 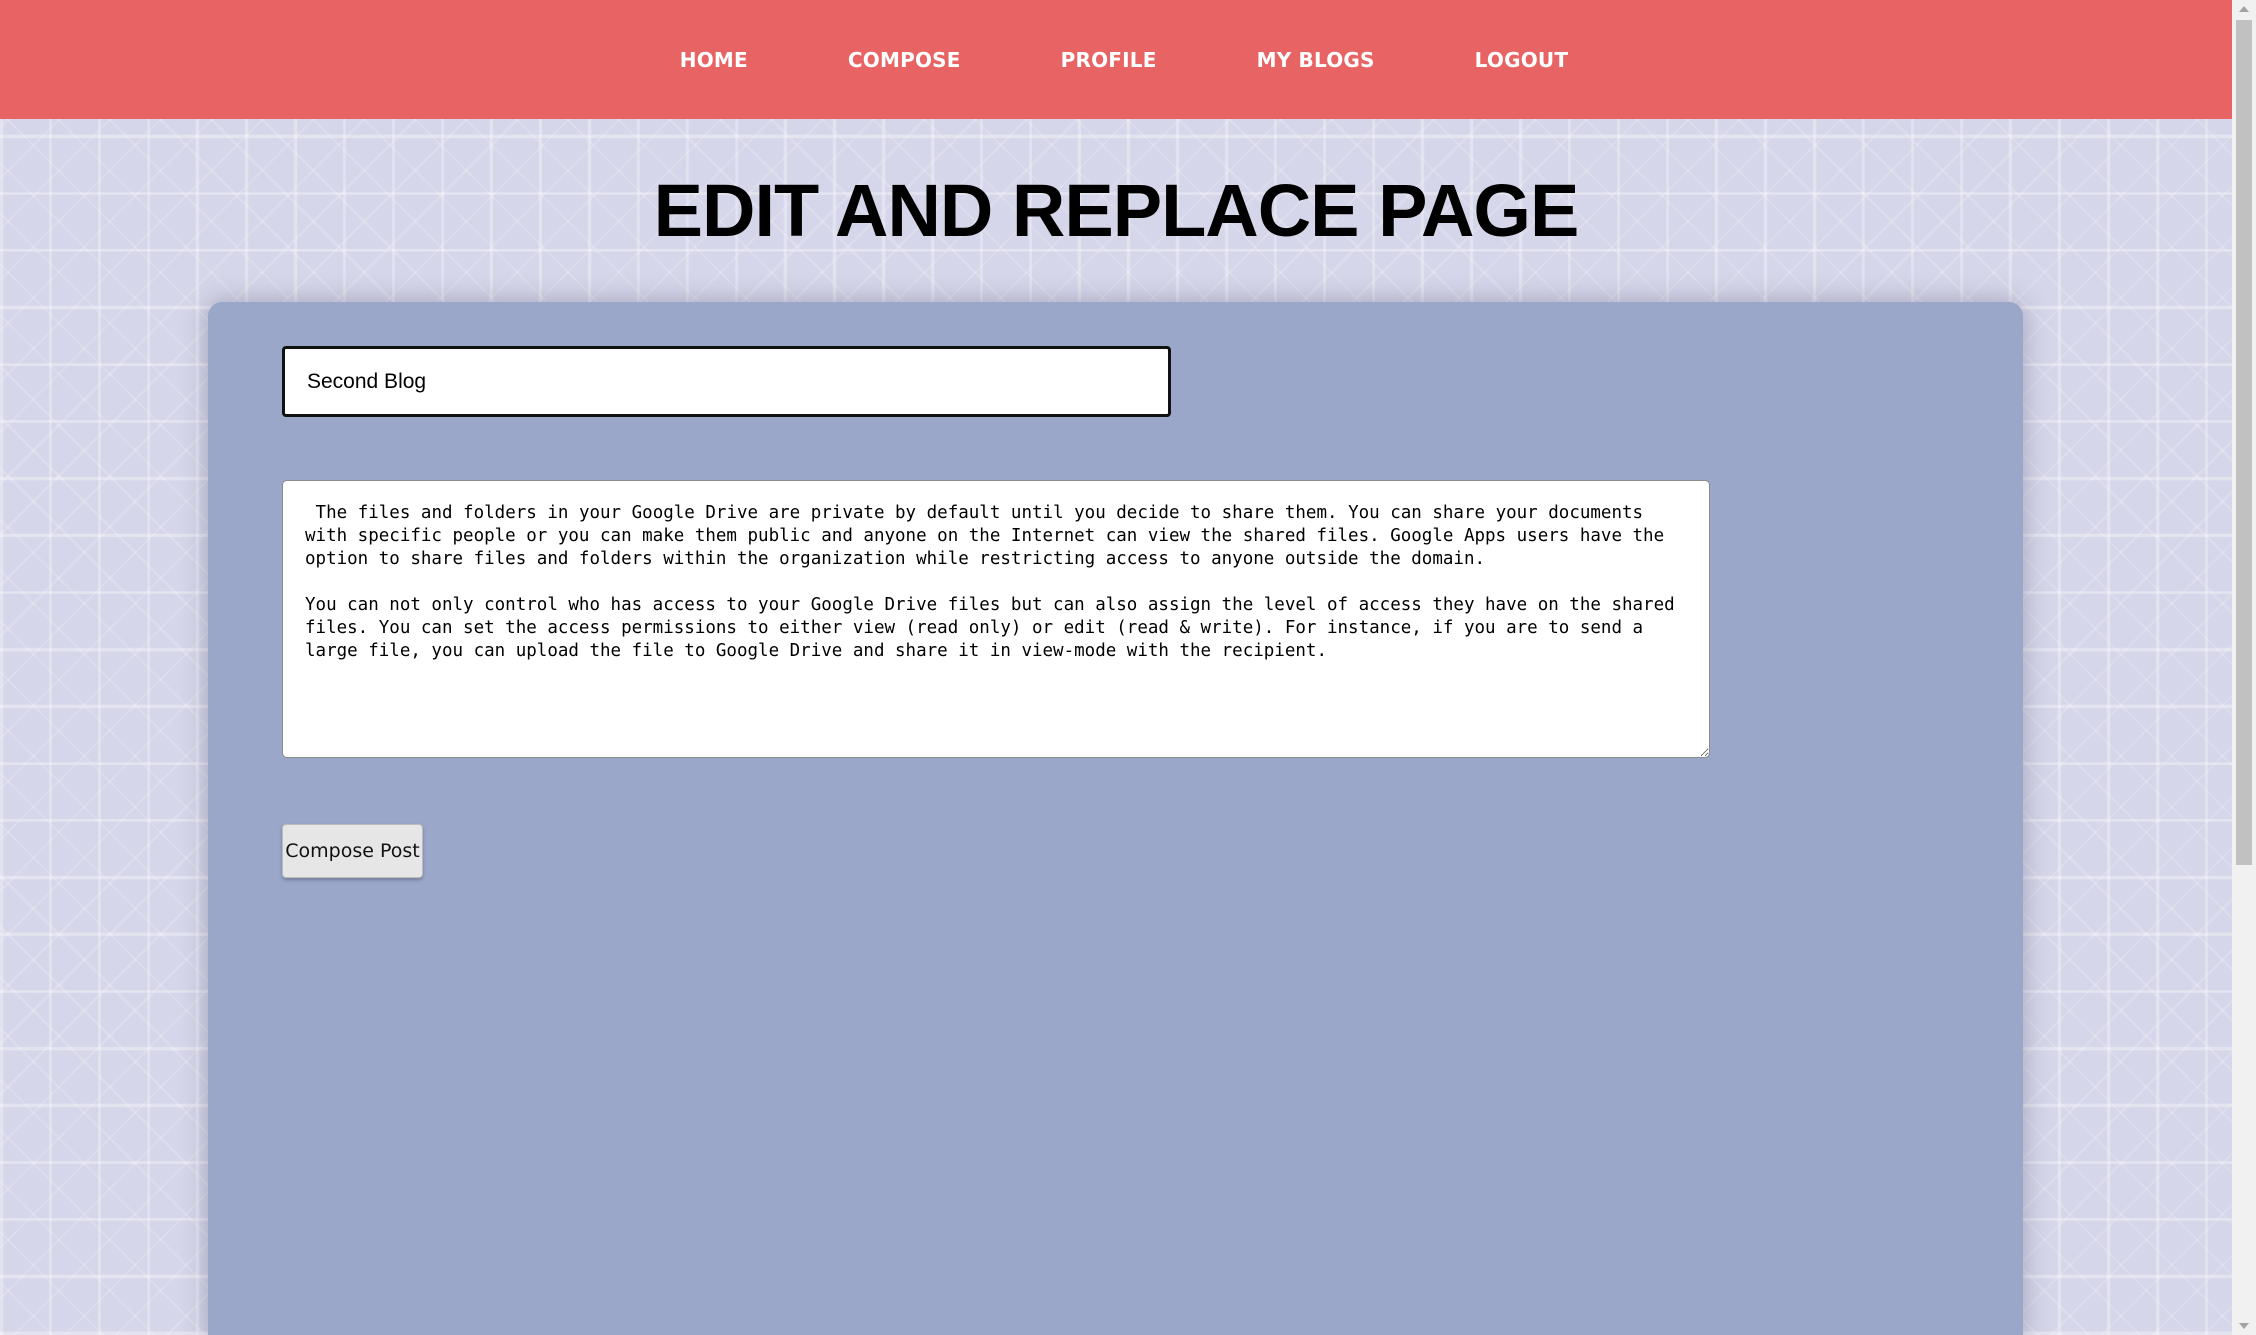 I want to click on nav-links: HOME COMPOSE PROFILE MY BLOGS LOGOUT, so click(x=1124, y=60).